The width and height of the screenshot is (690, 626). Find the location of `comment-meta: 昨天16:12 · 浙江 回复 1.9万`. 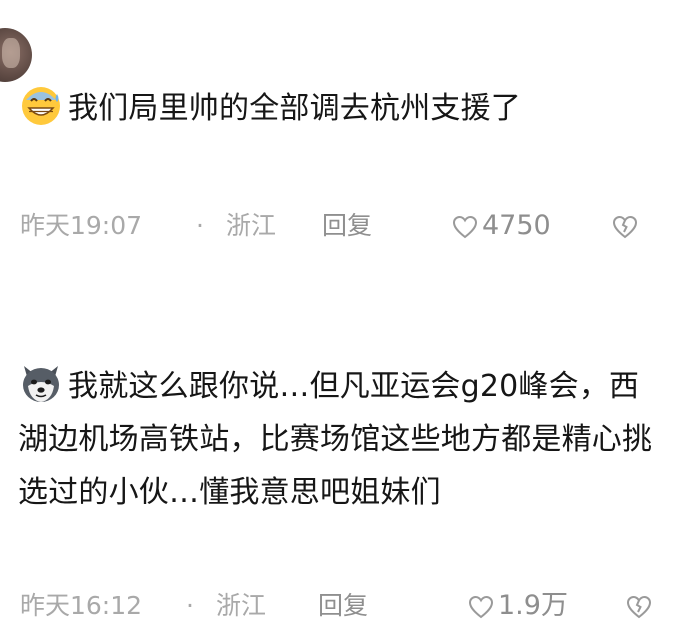

comment-meta: 昨天16:12 · 浙江 回复 1.9万 is located at coordinates (345, 606).